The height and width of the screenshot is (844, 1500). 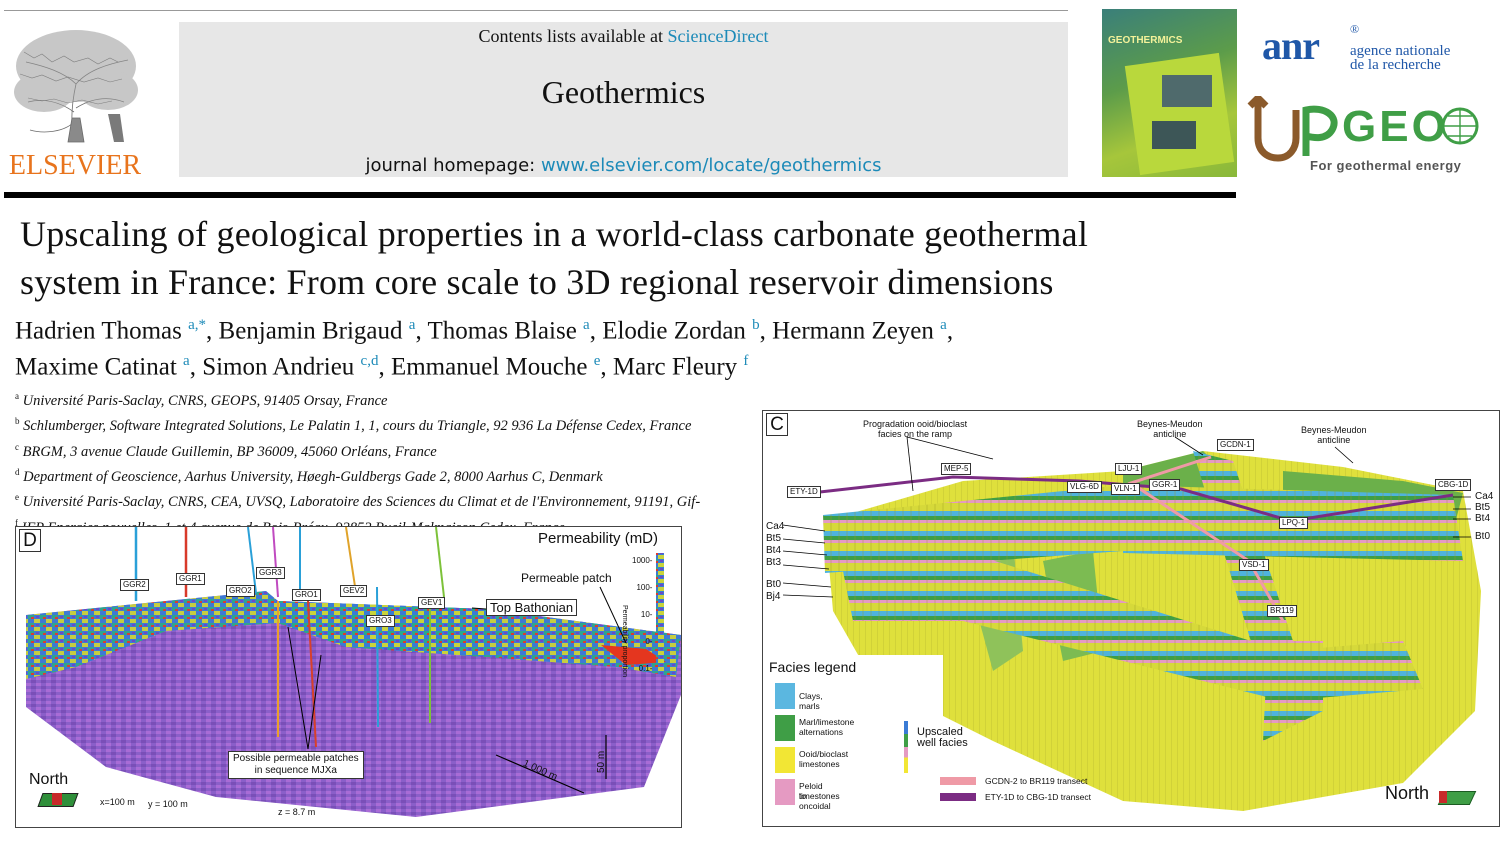 I want to click on north-arrow-red-icon, so click(x=1443, y=797).